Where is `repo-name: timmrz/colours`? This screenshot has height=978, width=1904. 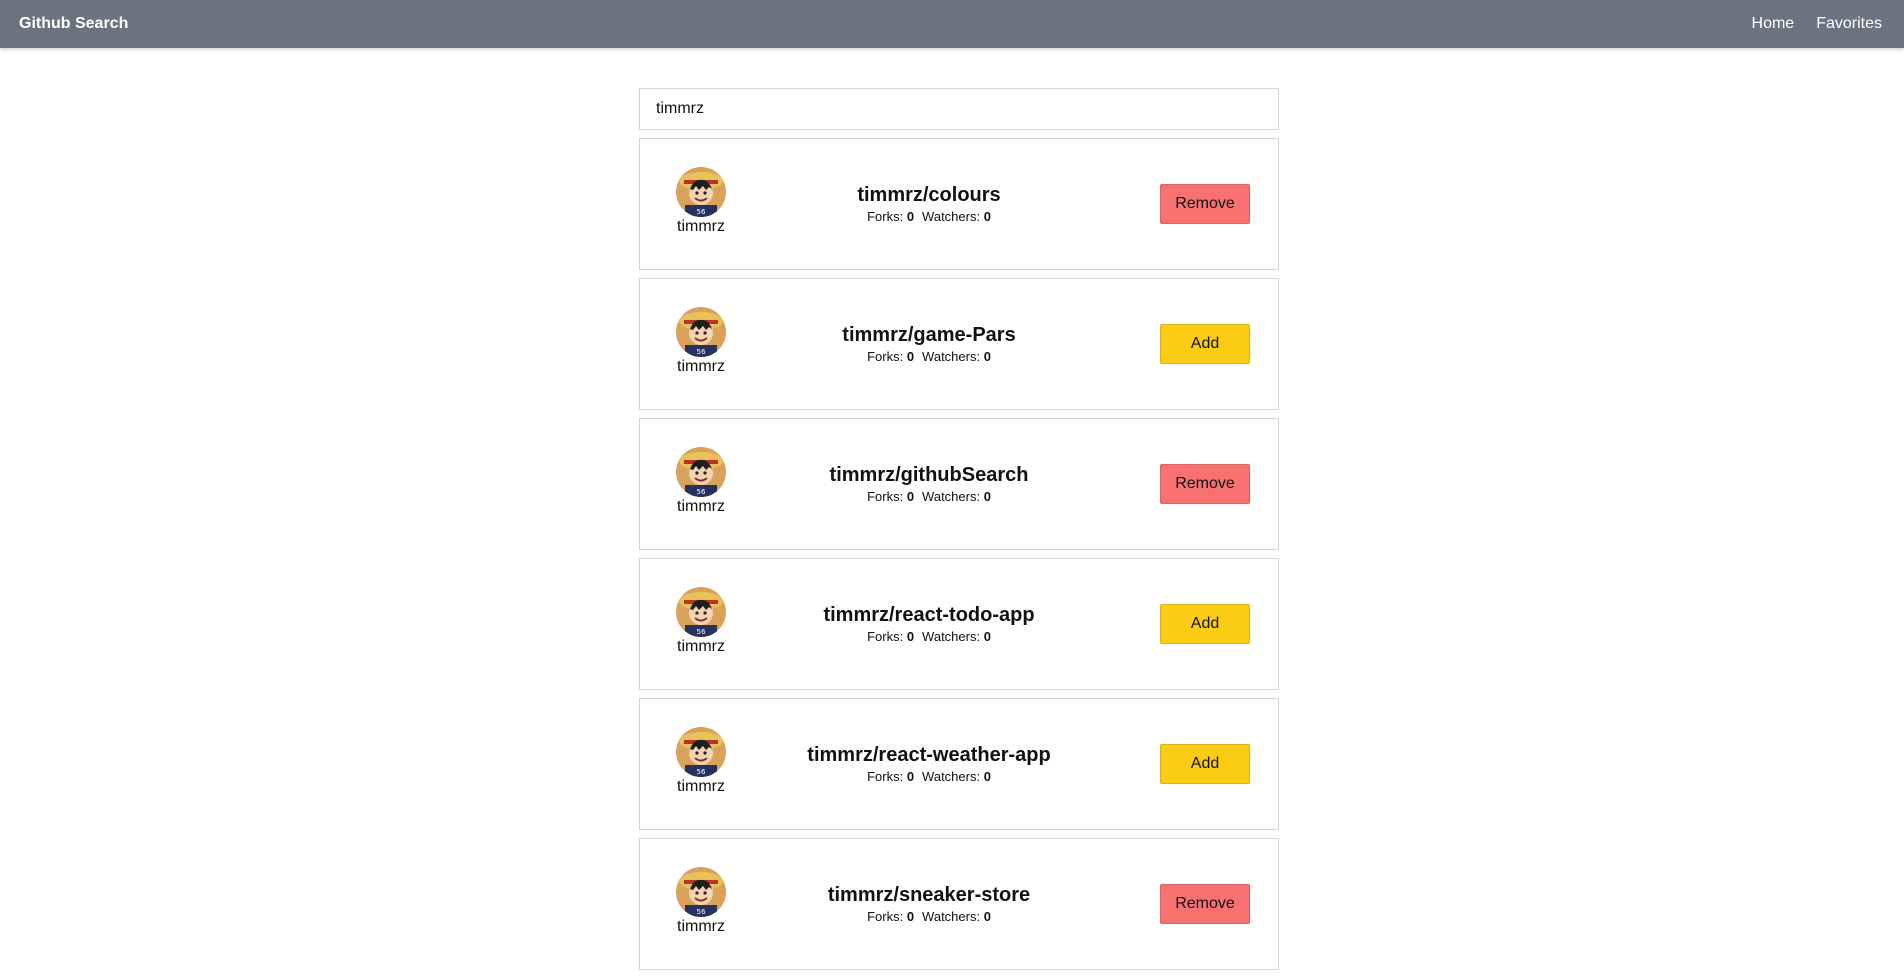 repo-name: timmrz/colours is located at coordinates (929, 195).